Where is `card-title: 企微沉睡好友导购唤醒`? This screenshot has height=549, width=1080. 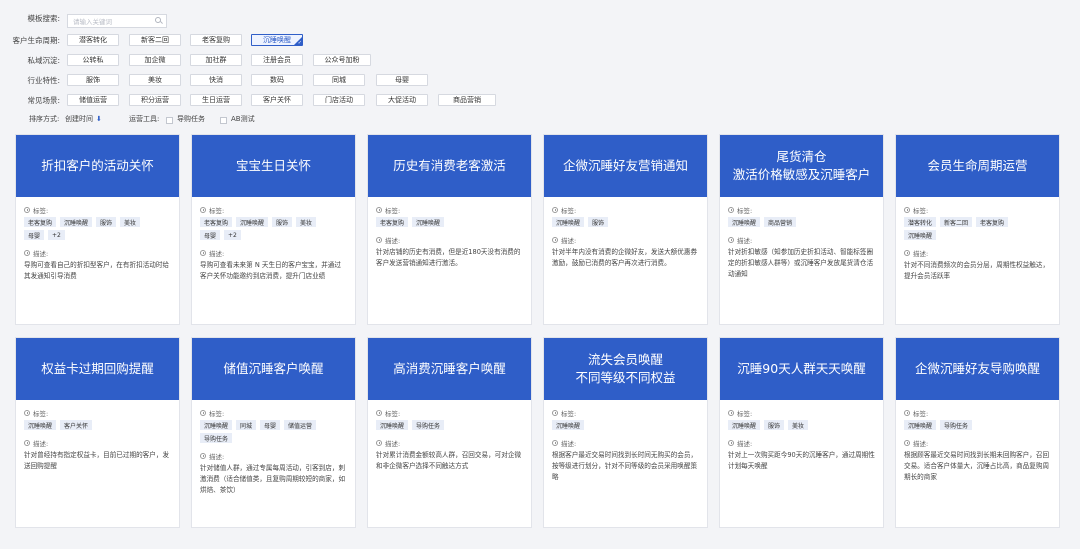
card-title: 企微沉睡好友导购唤醒 is located at coordinates (977, 369).